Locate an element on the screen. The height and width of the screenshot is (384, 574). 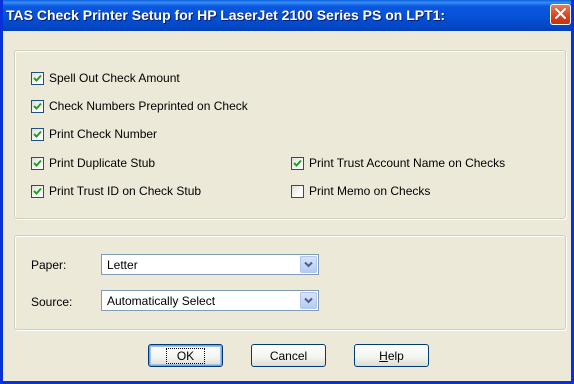
checkbox-label: Print Memo on Checks is located at coordinates (370, 191).